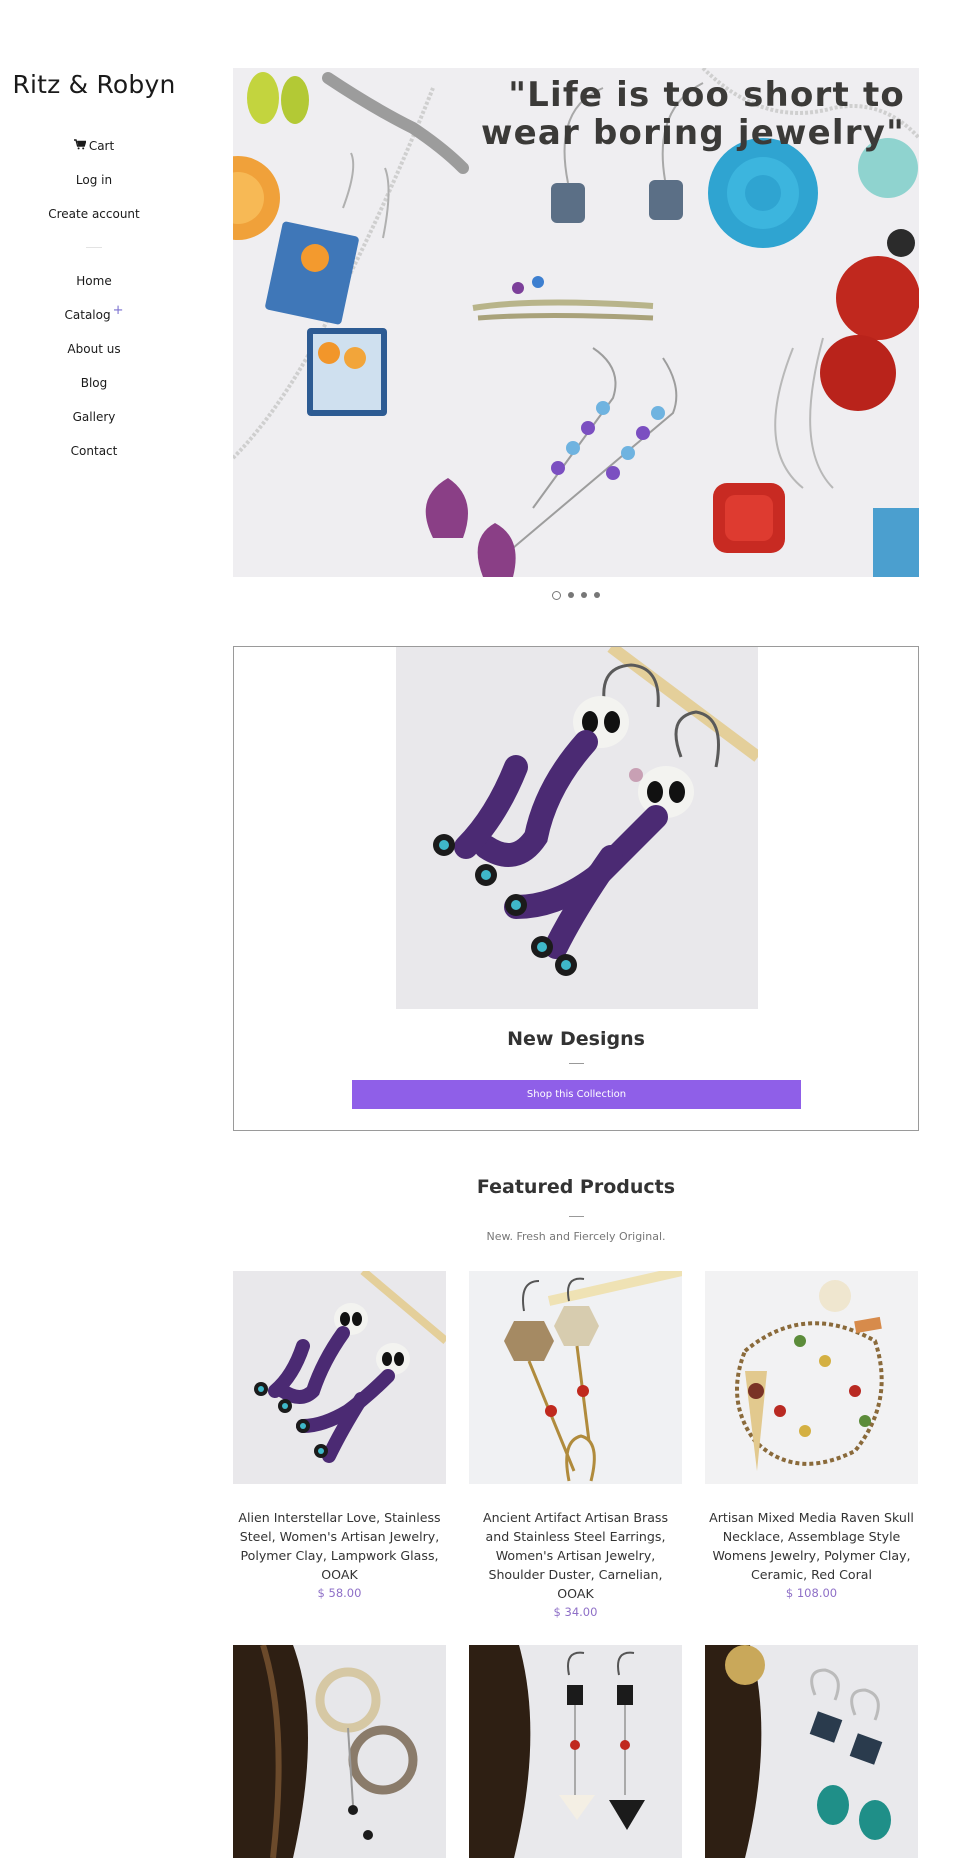  I want to click on collection-image, so click(577, 828).